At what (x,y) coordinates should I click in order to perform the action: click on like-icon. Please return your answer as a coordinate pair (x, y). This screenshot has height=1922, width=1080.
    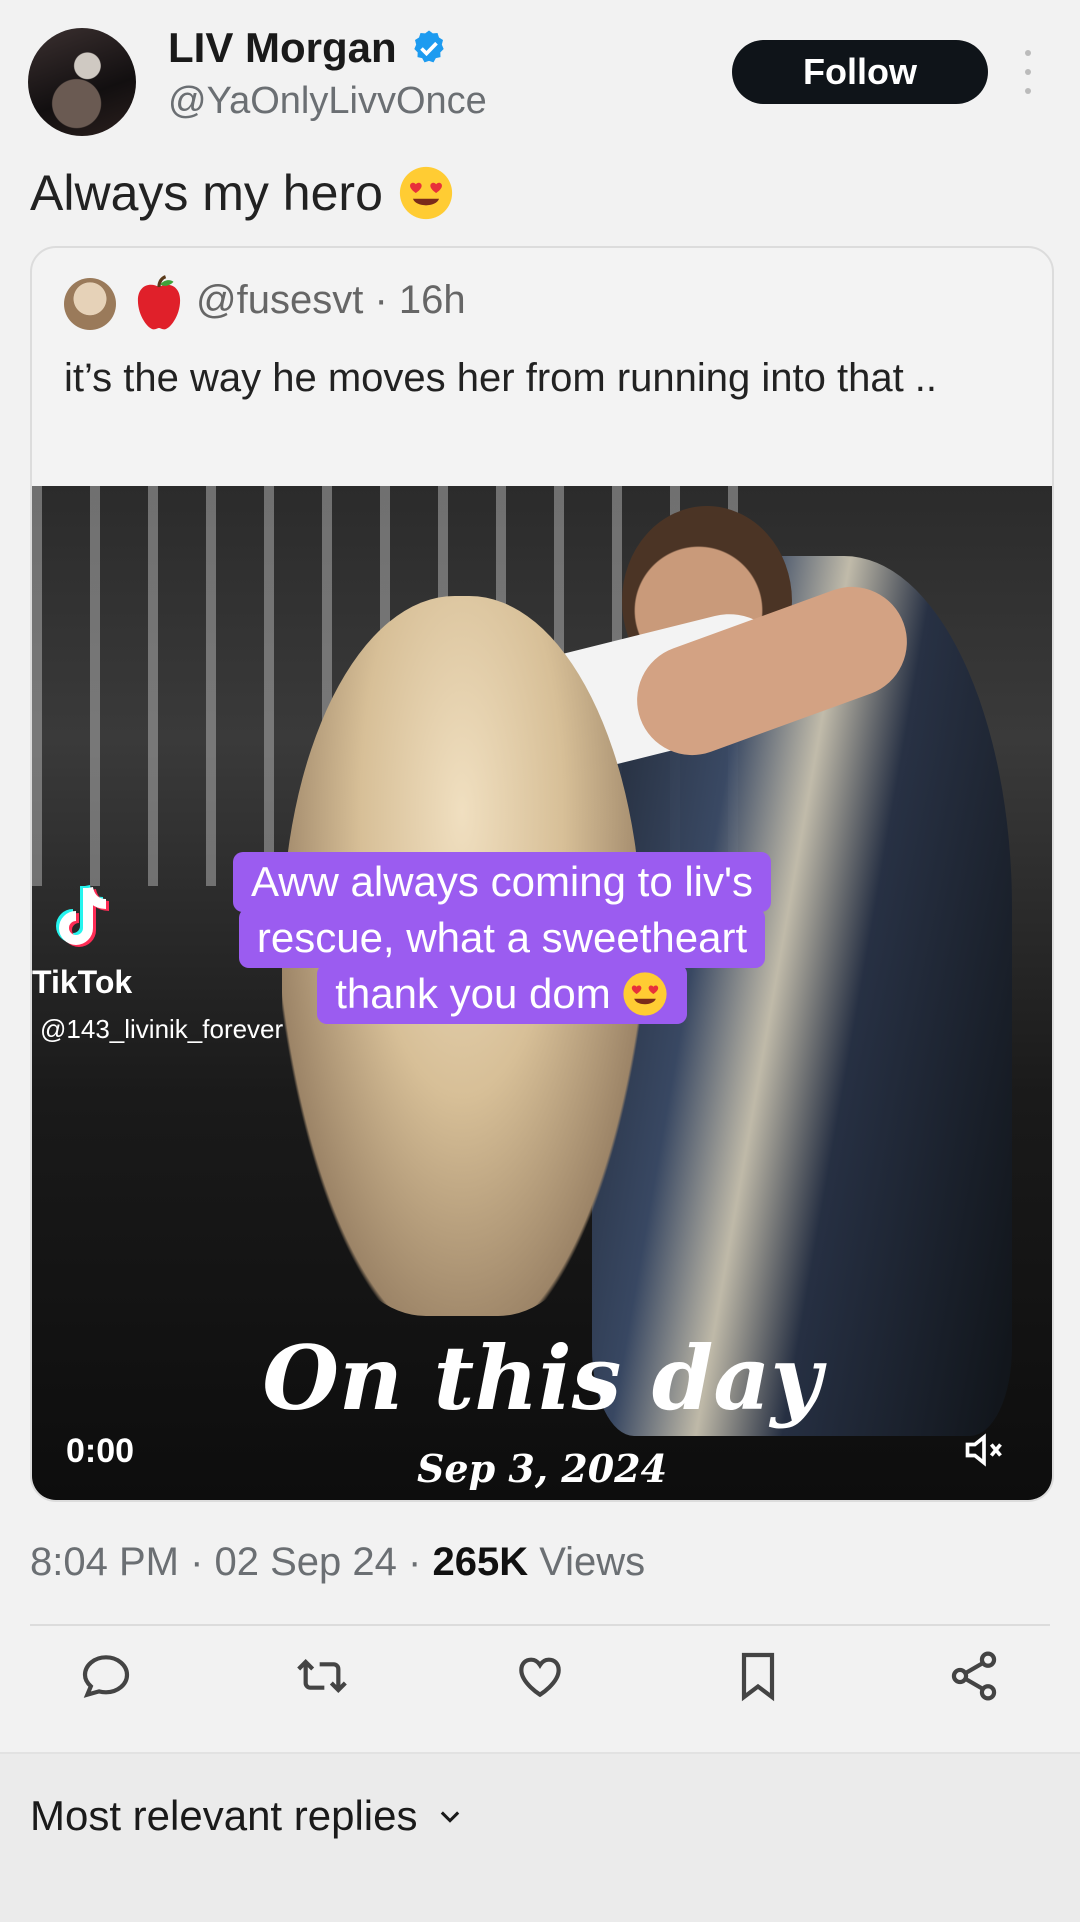
    Looking at the image, I should click on (540, 1676).